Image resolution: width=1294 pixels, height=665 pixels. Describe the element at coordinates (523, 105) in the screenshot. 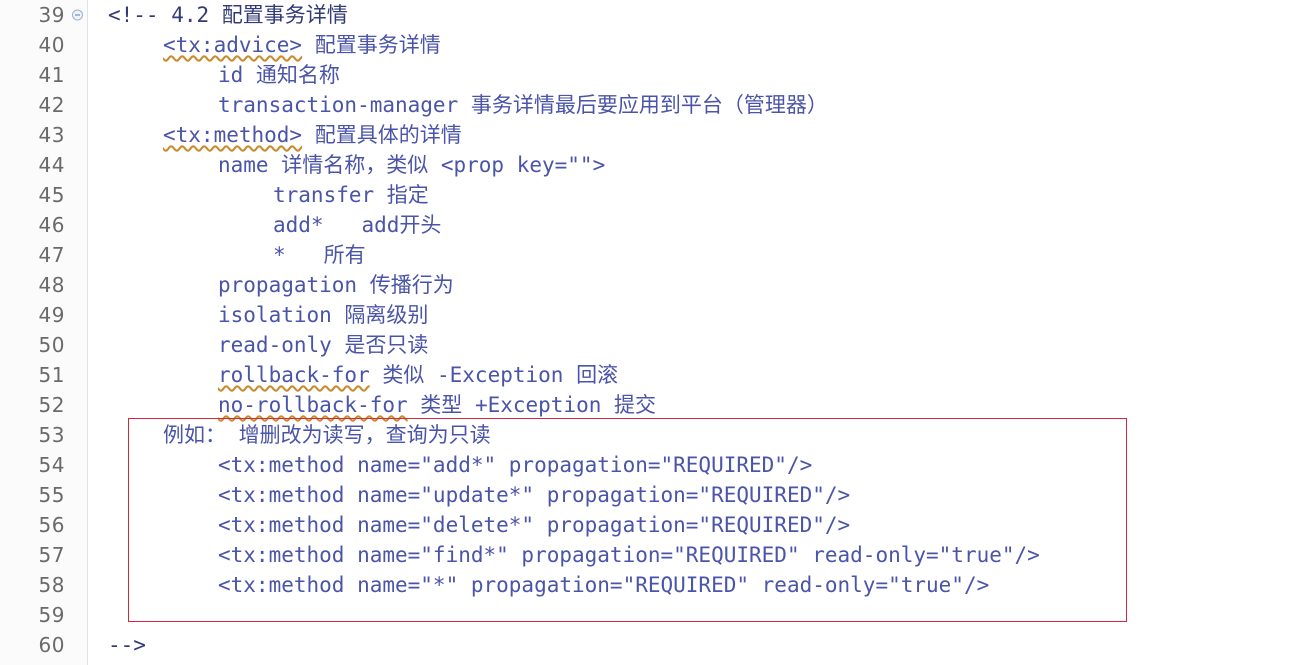

I see `code-token-text: transaction-manager 事务详情最后要应用到平台（管理器）` at that location.